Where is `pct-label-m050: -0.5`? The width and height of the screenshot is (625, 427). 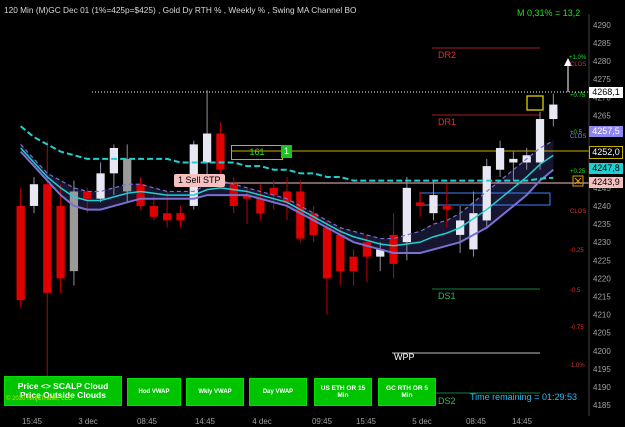 pct-label-m050: -0.5 is located at coordinates (575, 291).